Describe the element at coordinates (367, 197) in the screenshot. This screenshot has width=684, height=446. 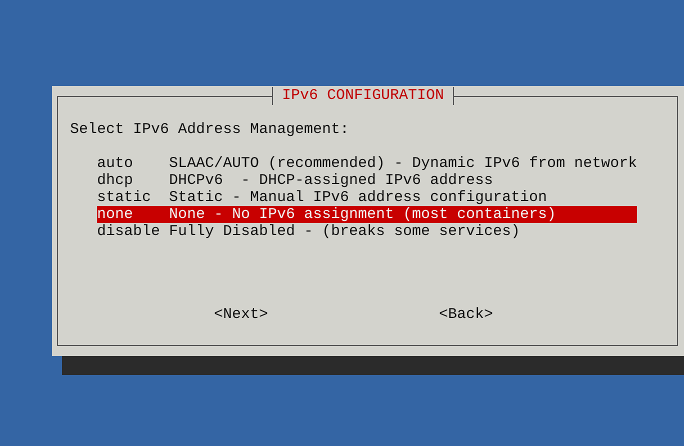
I see `menu-option: static Static - Manual IPv6 address configuration` at that location.